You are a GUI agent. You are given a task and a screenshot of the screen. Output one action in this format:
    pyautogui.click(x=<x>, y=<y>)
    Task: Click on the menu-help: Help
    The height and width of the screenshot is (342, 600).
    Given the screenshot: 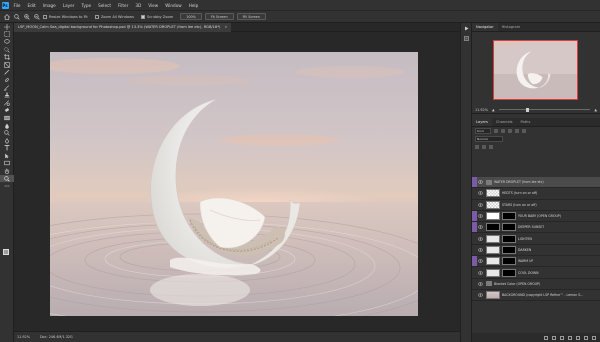 What is the action you would take?
    pyautogui.click(x=193, y=5)
    